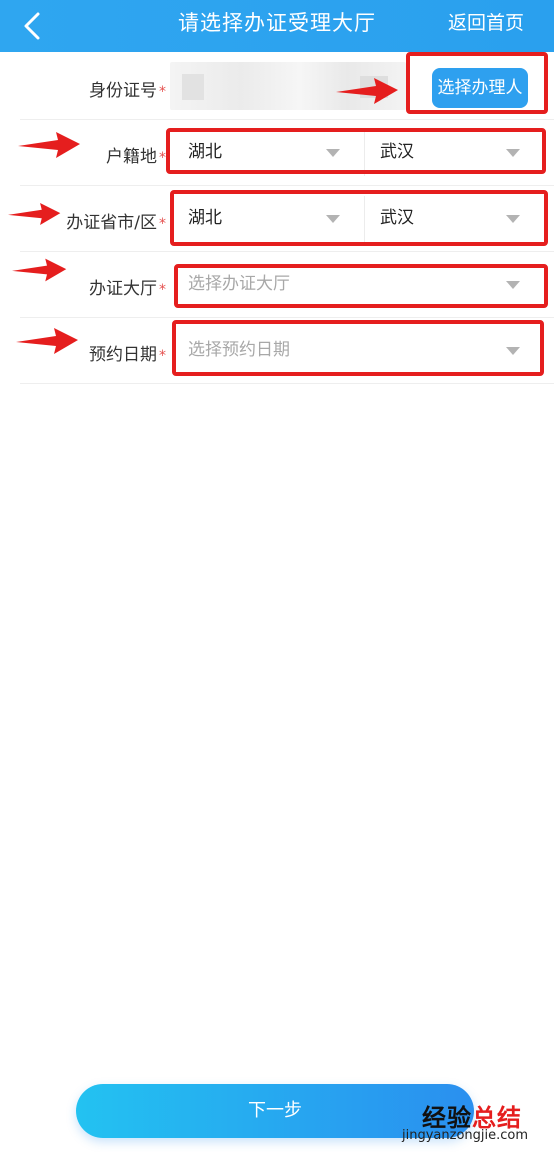 The image size is (554, 1152). Describe the element at coordinates (127, 355) in the screenshot. I see `appointment-date-label: 预约日期 *` at that location.